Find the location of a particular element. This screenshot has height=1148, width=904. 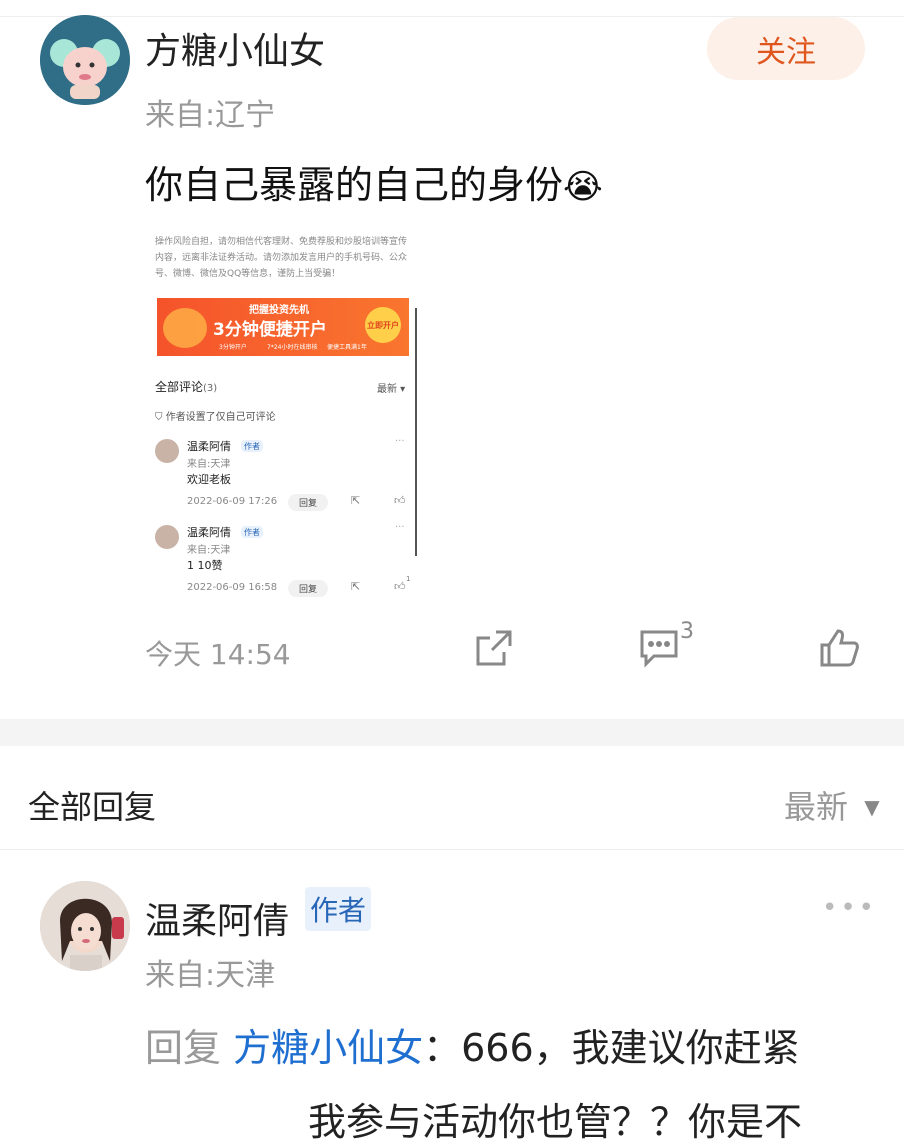

author-badge: 作者 is located at coordinates (338, 909).